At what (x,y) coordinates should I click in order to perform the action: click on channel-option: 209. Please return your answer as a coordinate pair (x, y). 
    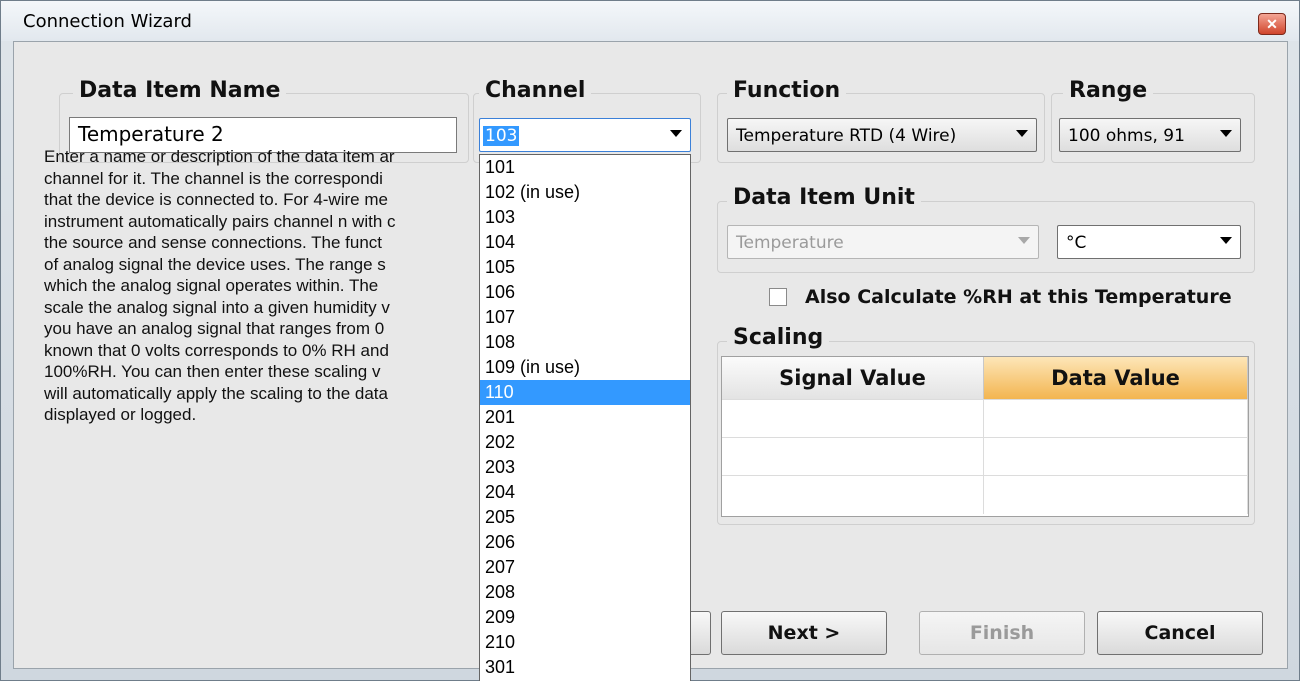
    Looking at the image, I should click on (585, 617).